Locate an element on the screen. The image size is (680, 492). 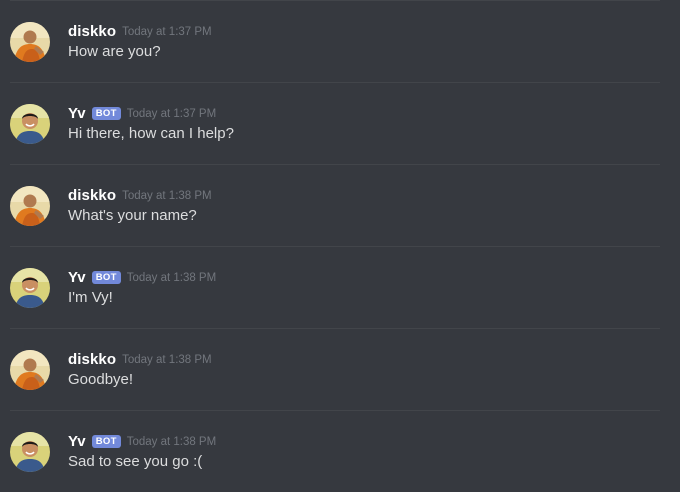
message-header: Yv BOT Today at 1:37 PM is located at coordinates (142, 113).